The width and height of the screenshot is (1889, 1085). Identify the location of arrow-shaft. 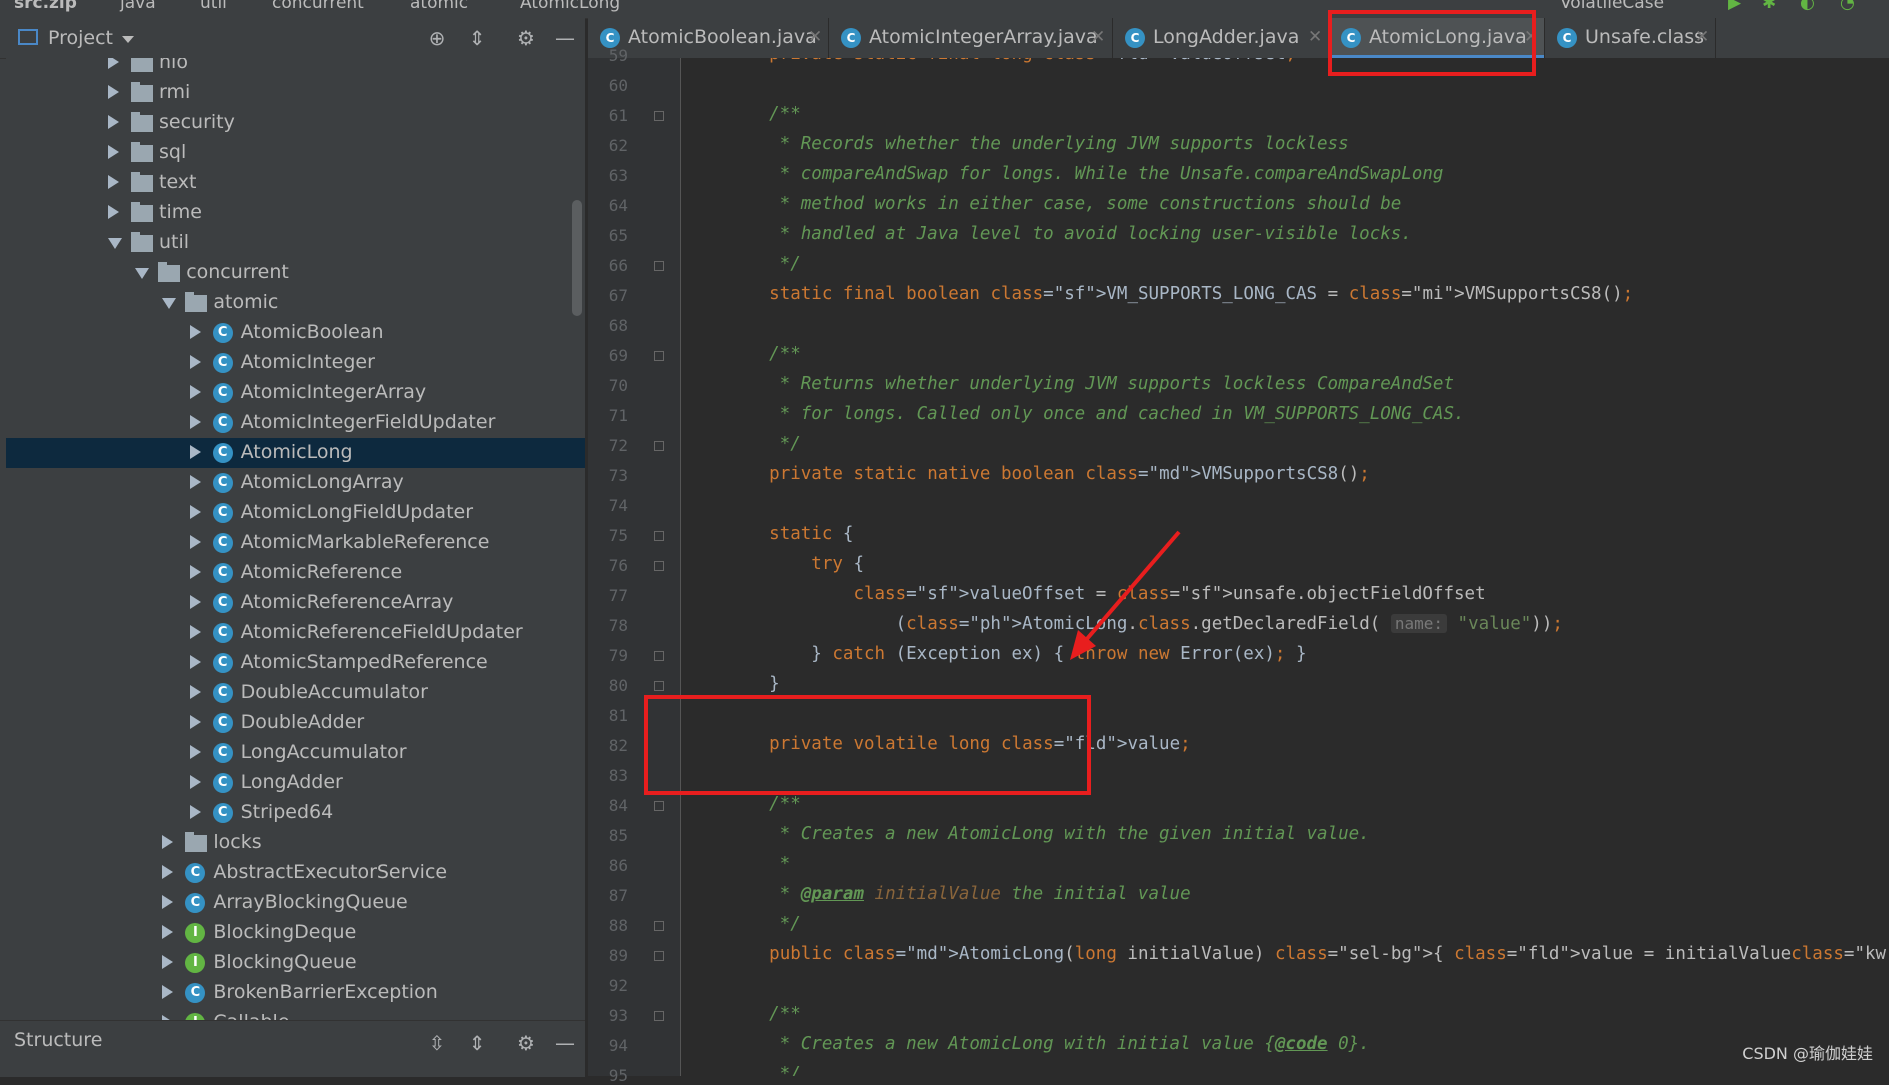
(1132, 586).